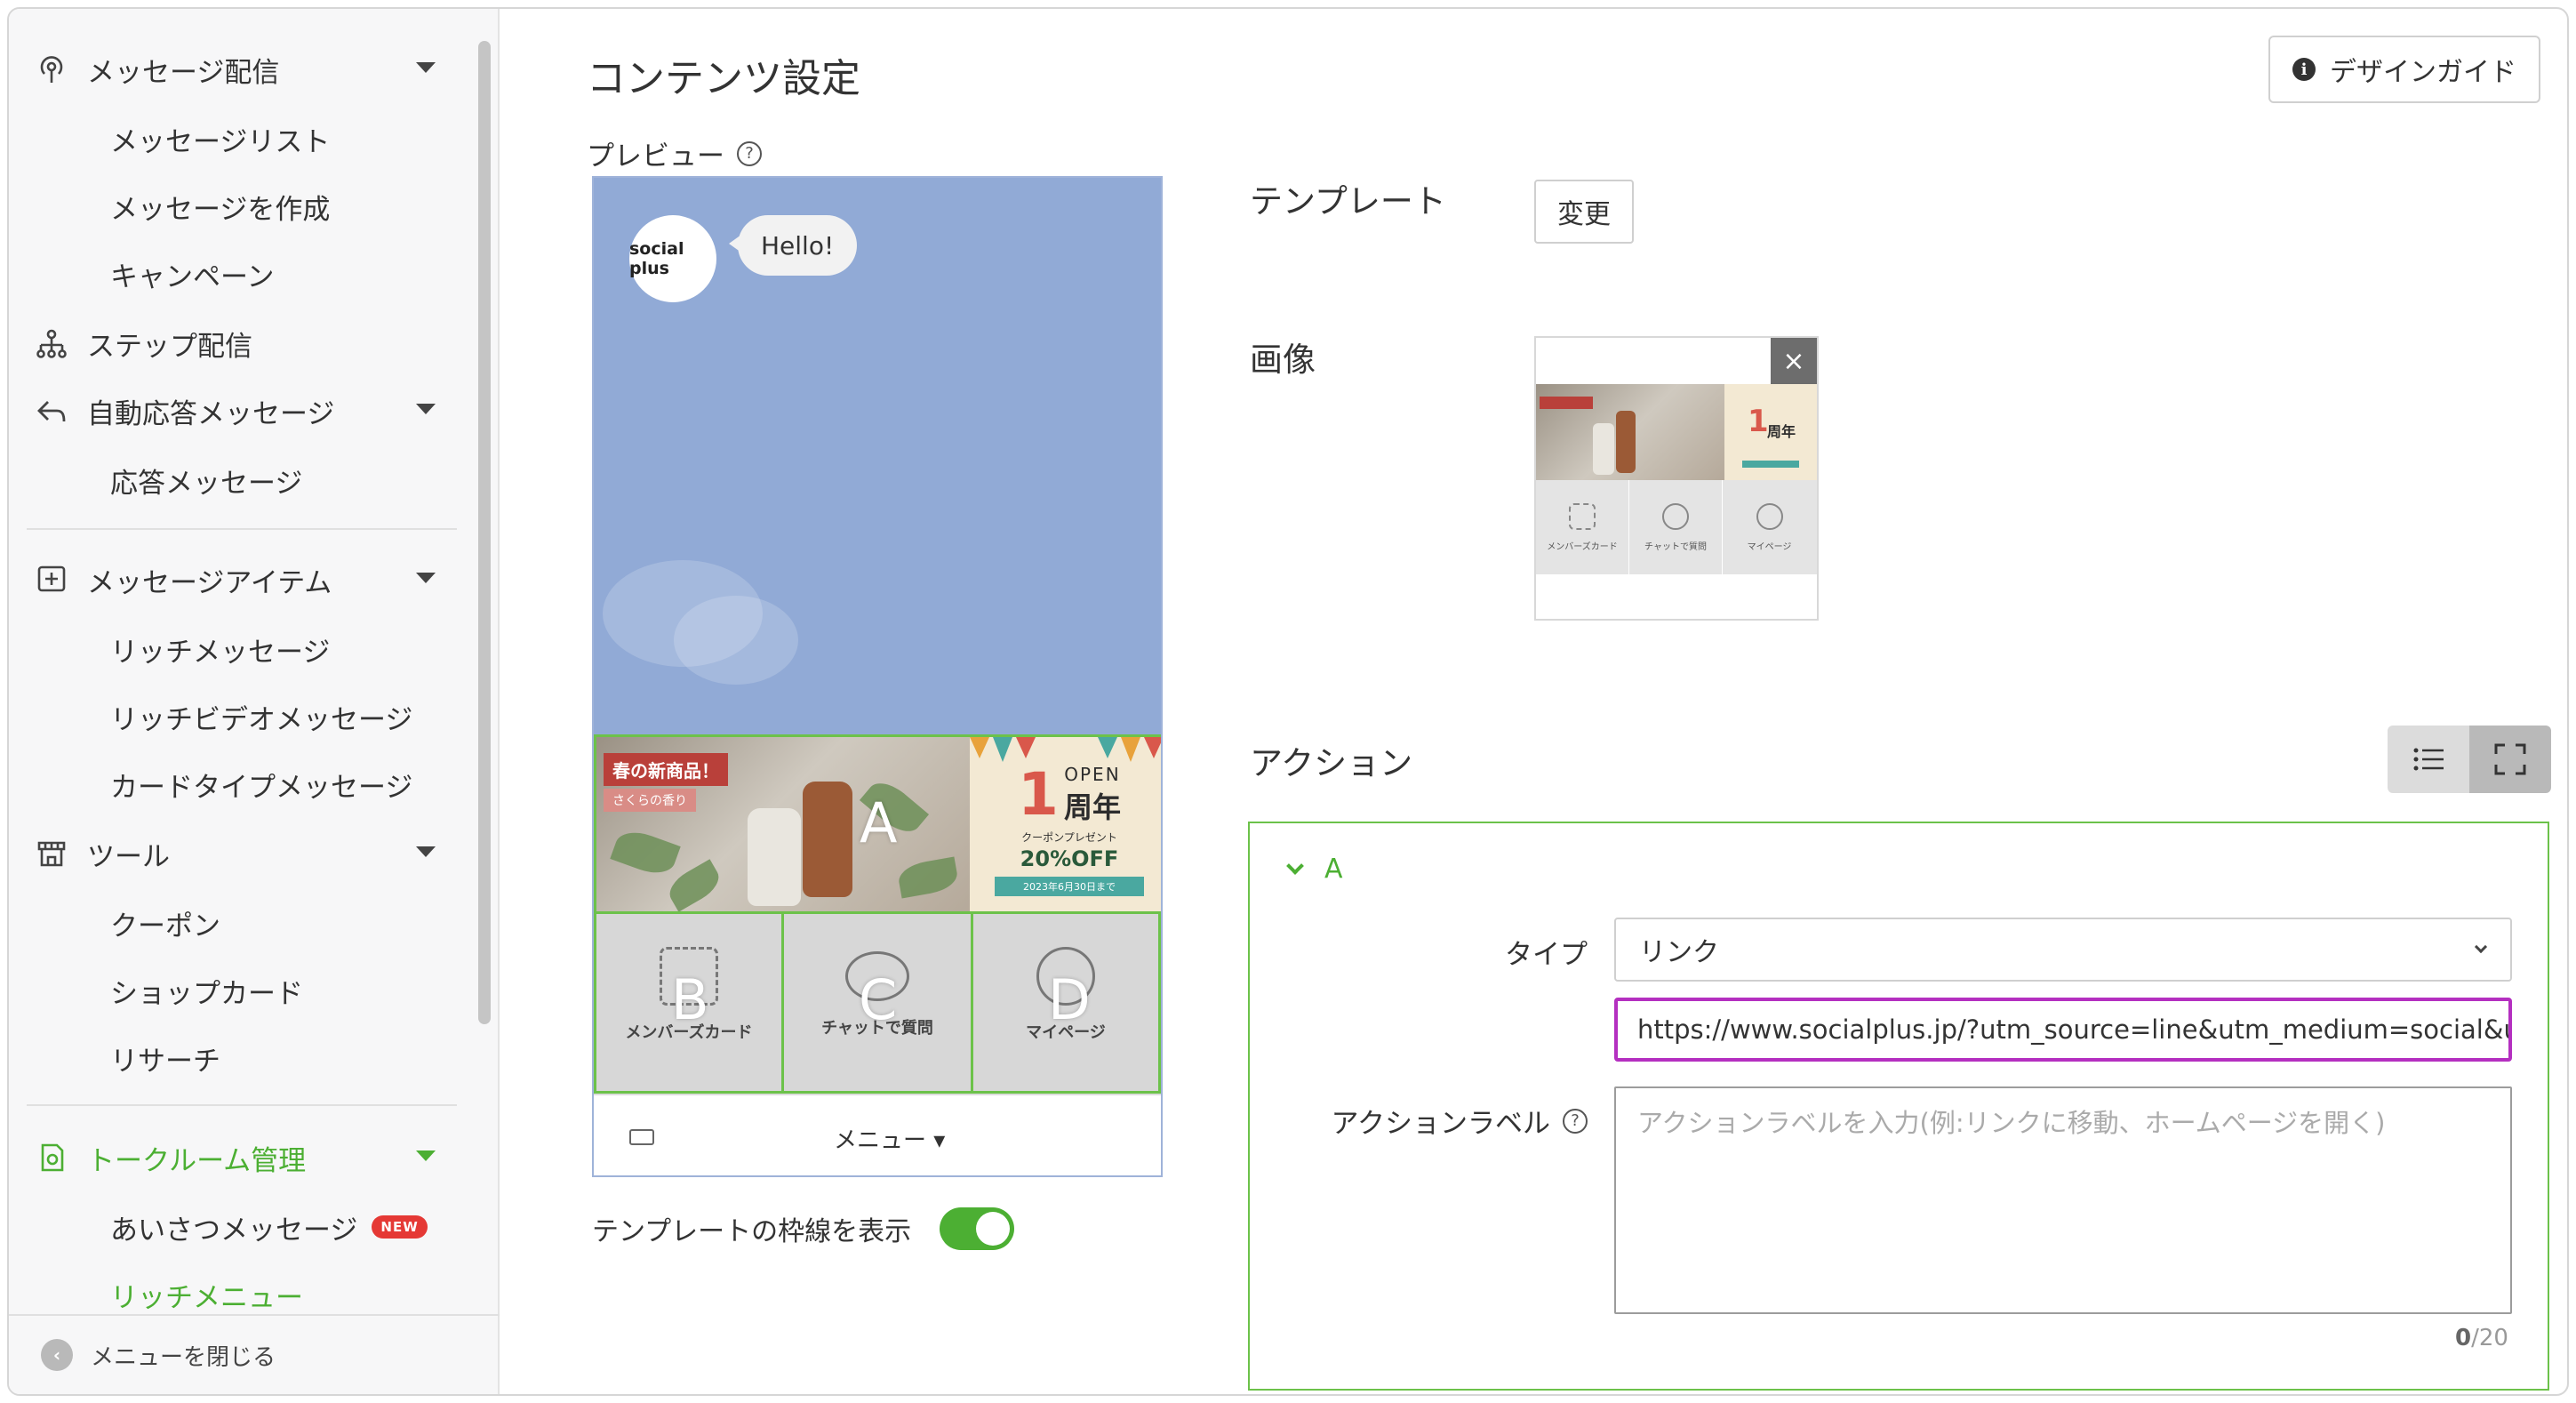  What do you see at coordinates (1066, 1003) in the screenshot?
I see `rich-menu-cell-d: マイページ D` at bounding box center [1066, 1003].